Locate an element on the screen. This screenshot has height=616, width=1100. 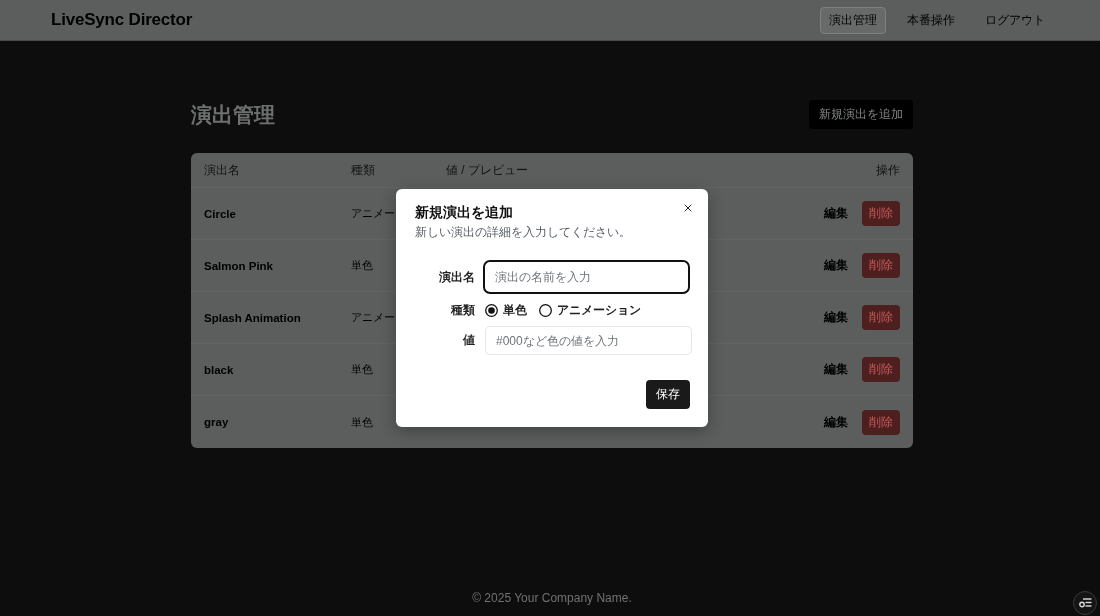
save-button: 保存 is located at coordinates (668, 394).